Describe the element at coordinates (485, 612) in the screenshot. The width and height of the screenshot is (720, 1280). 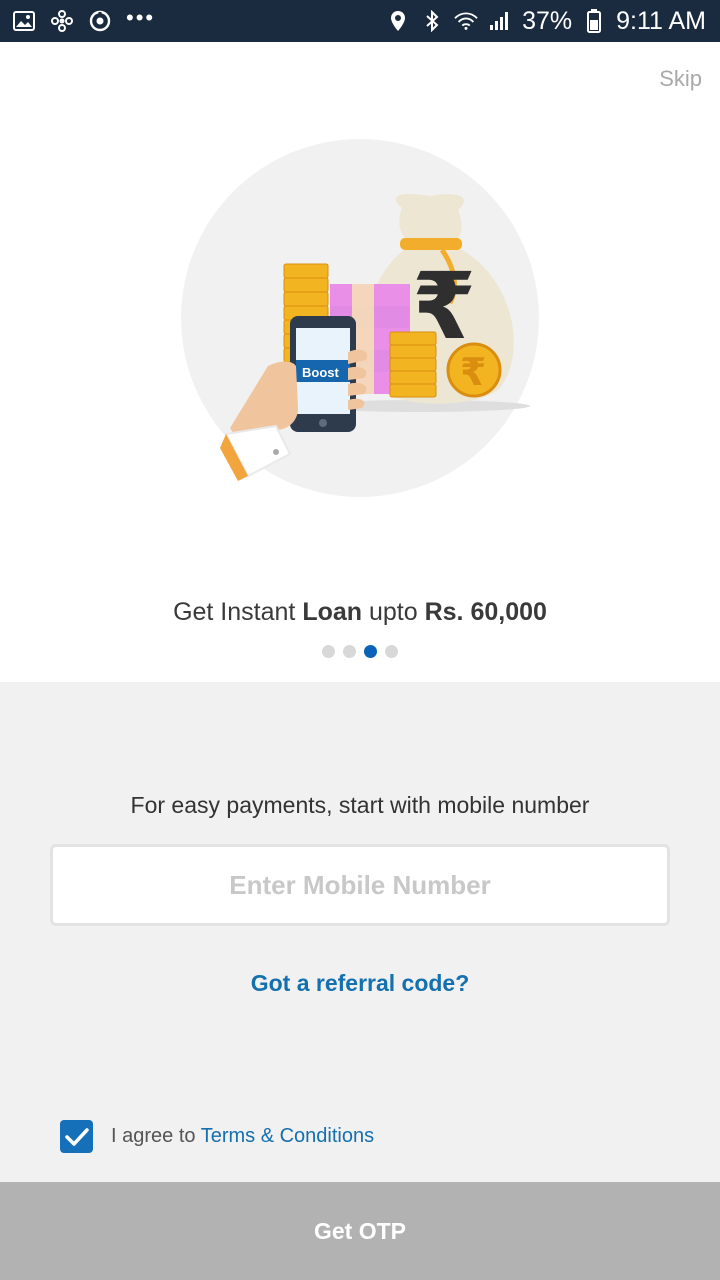
I see `slide-title-amount: Rs. 60,000` at that location.